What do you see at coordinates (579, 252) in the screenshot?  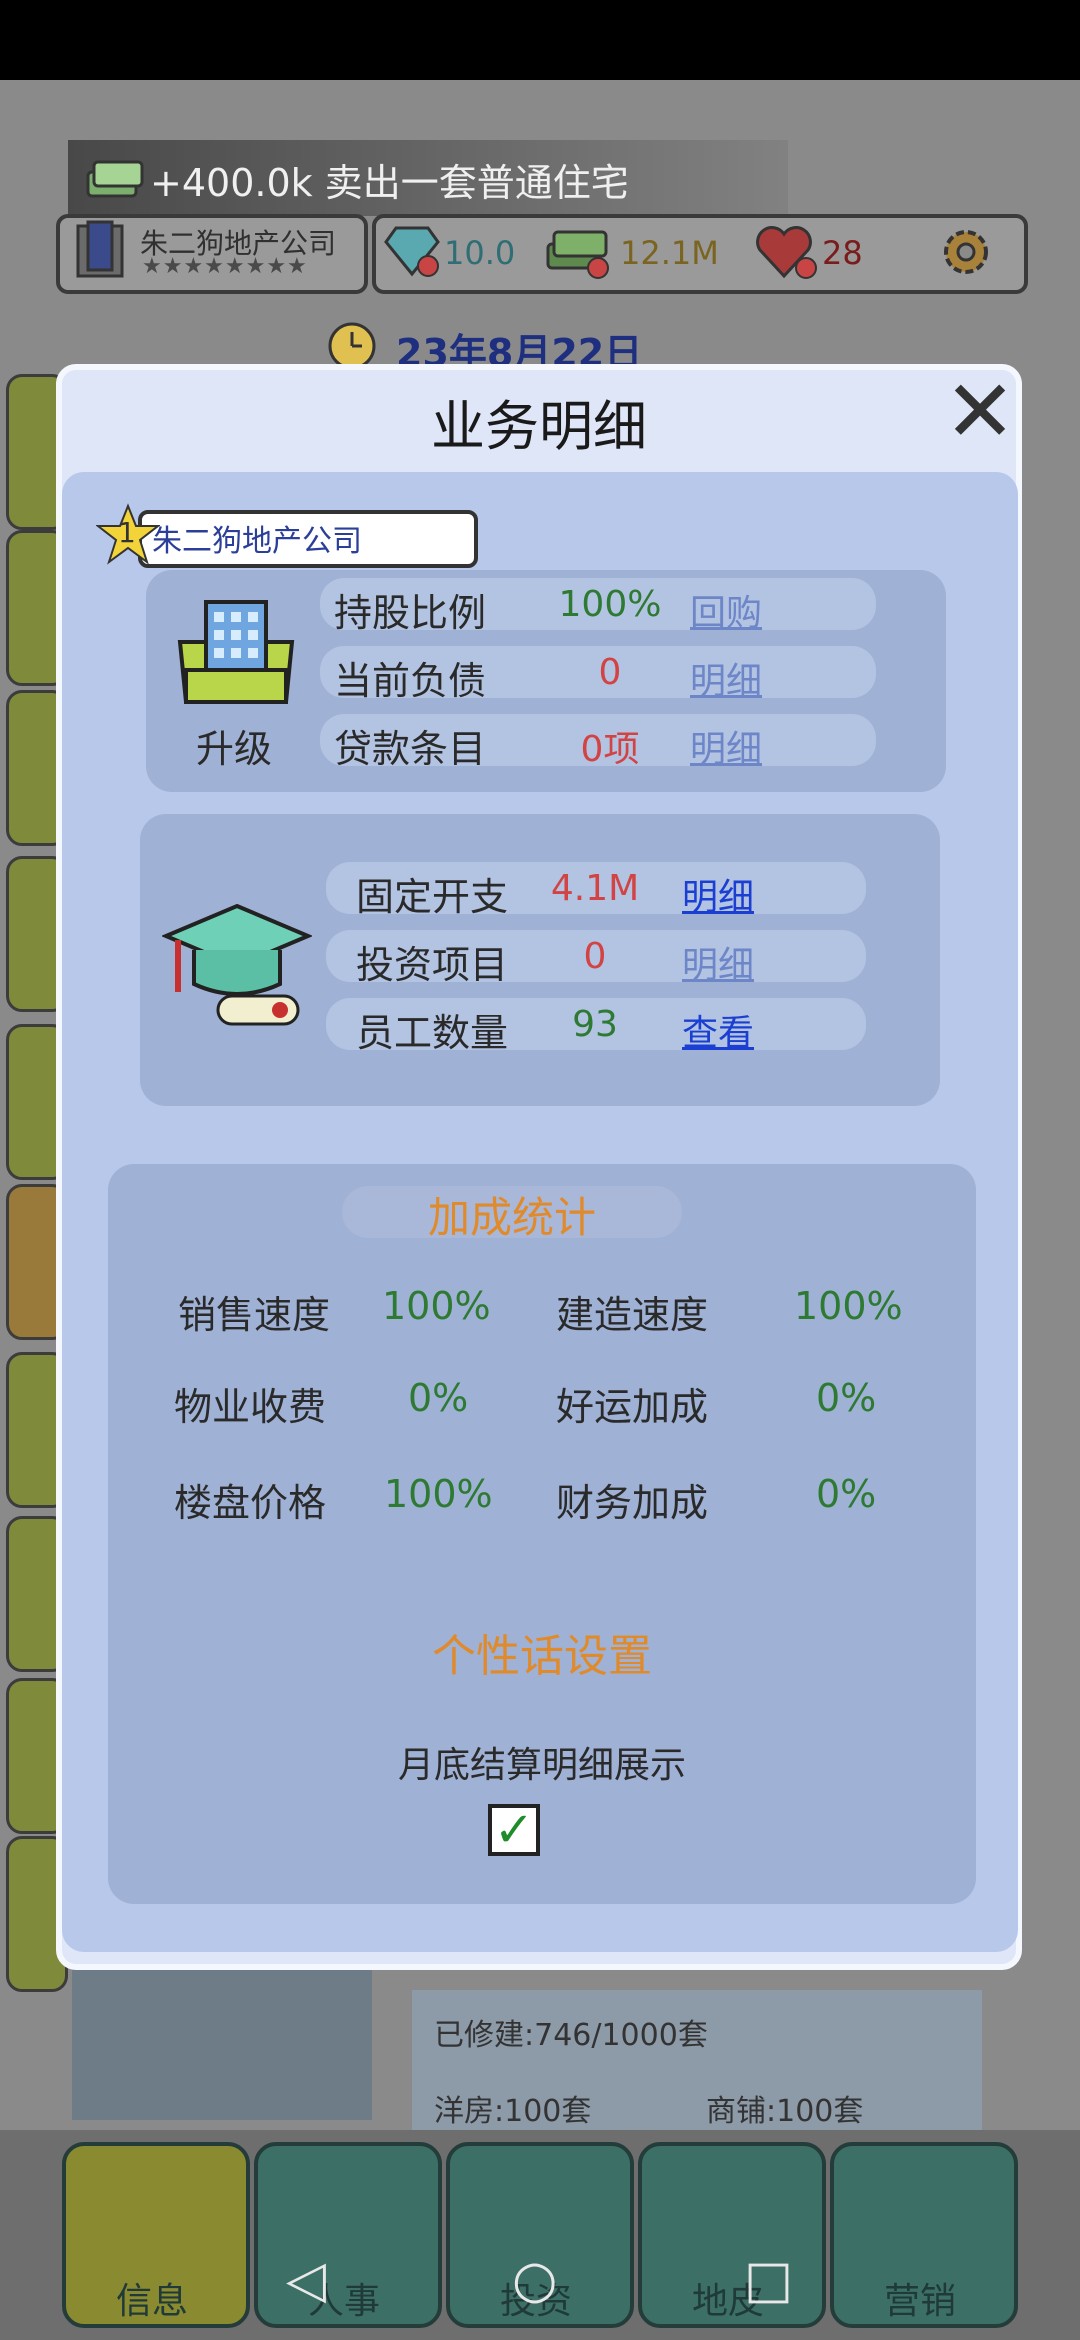 I see `cash-add-icon` at bounding box center [579, 252].